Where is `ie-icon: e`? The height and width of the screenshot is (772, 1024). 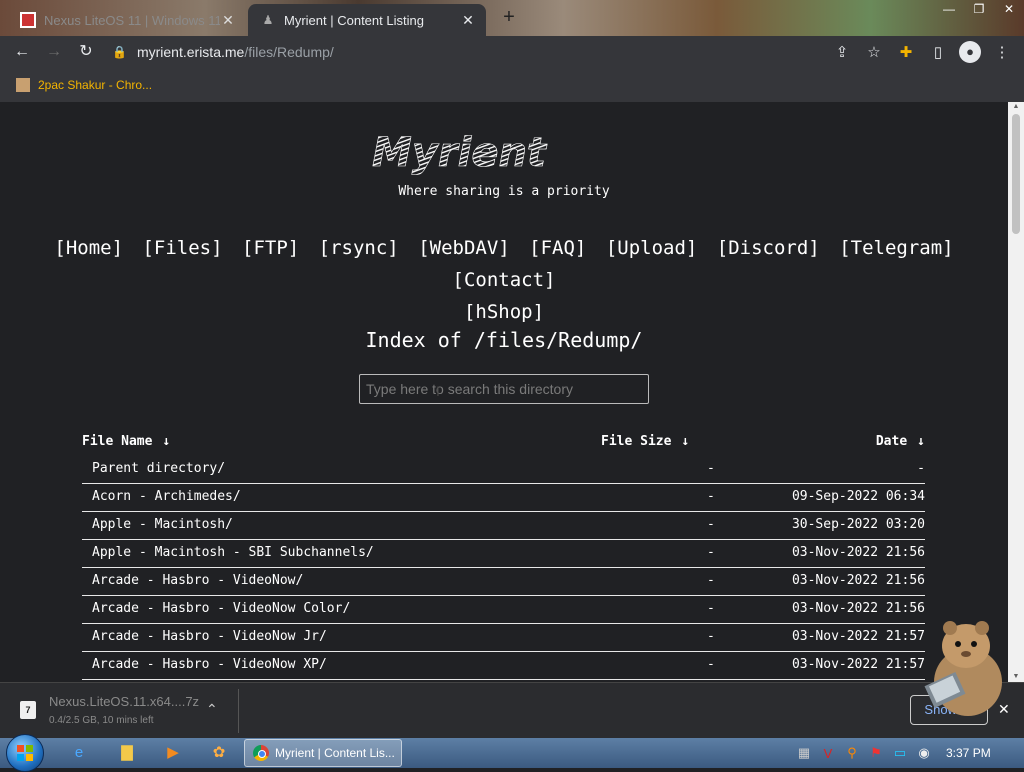
ie-icon: e is located at coordinates (79, 753).